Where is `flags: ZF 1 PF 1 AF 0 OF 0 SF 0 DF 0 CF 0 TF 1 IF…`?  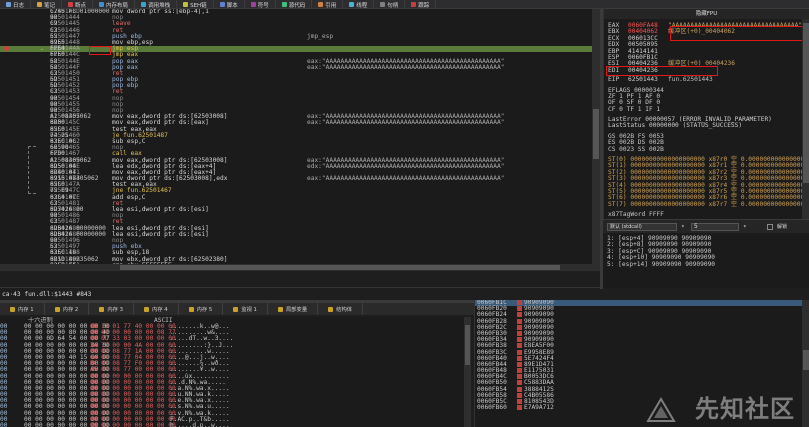 flags: ZF 1 PF 1 AF 0 OF 0 SF 0 DF 0 CF 0 TF 1 IF… is located at coordinates (706, 103).